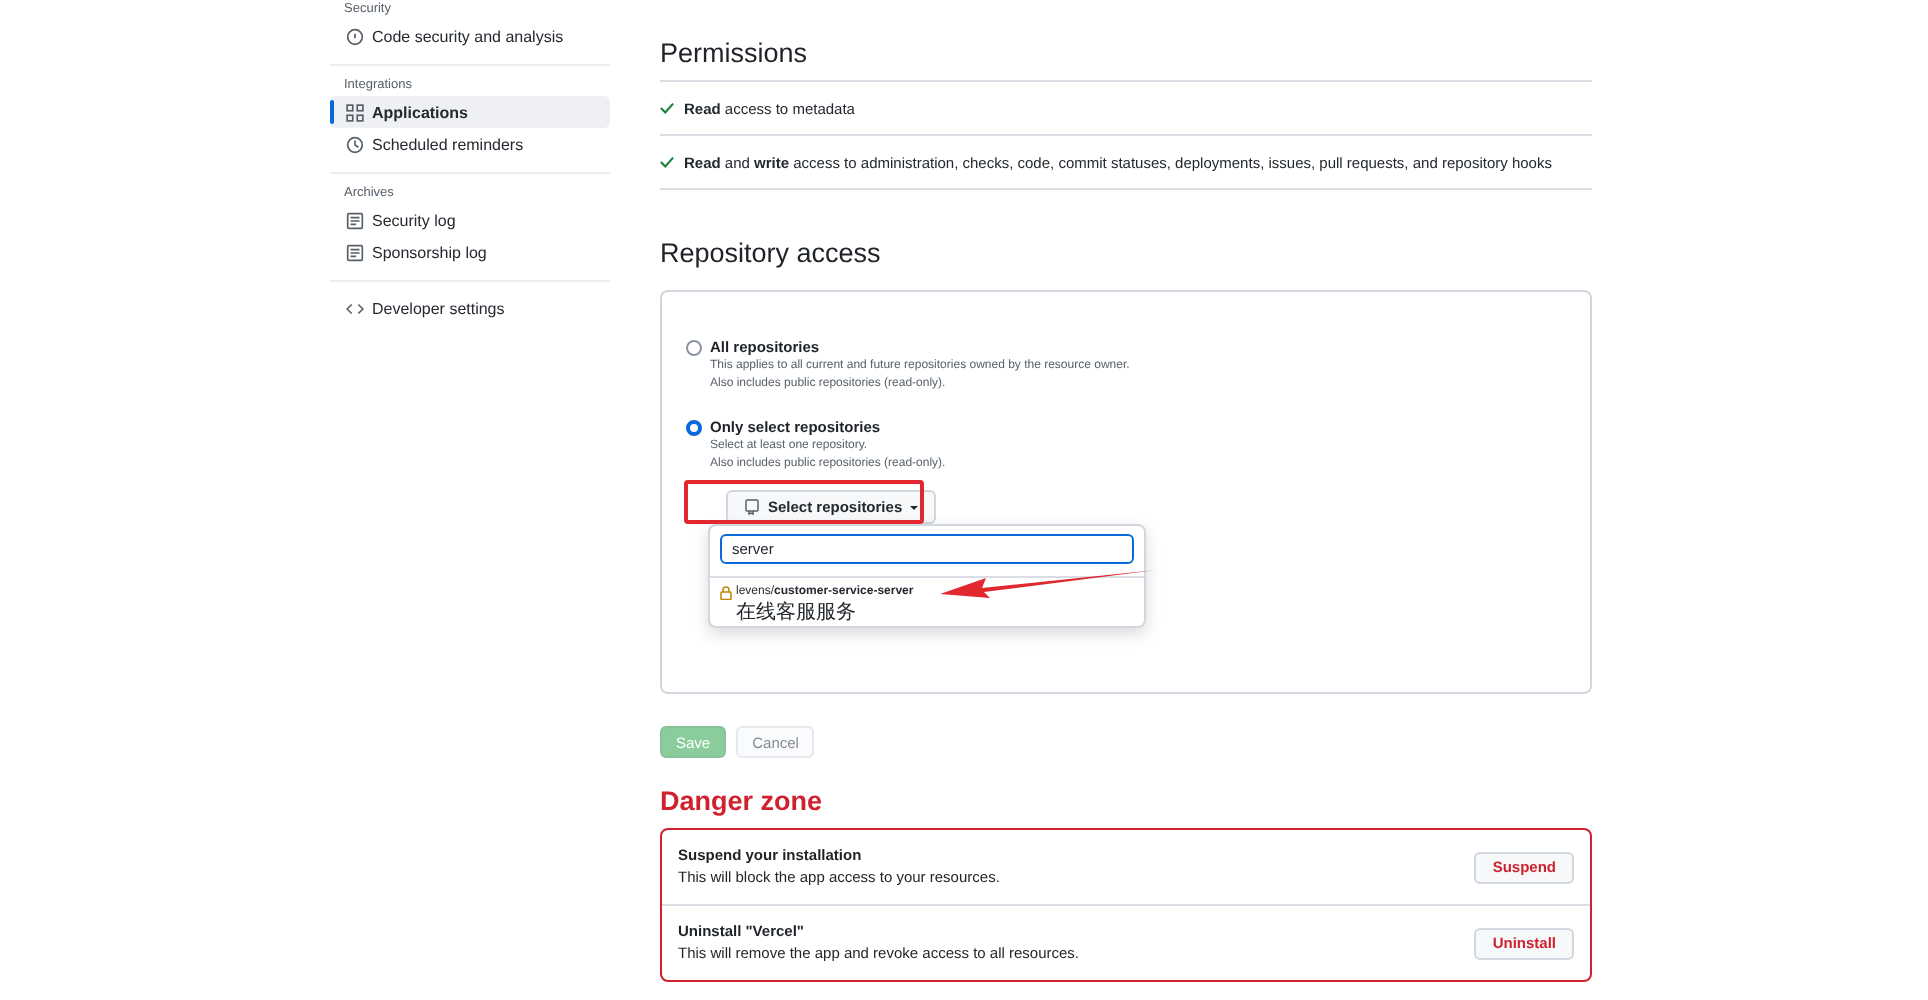  Describe the element at coordinates (355, 36) in the screenshot. I see `shield-icon` at that location.